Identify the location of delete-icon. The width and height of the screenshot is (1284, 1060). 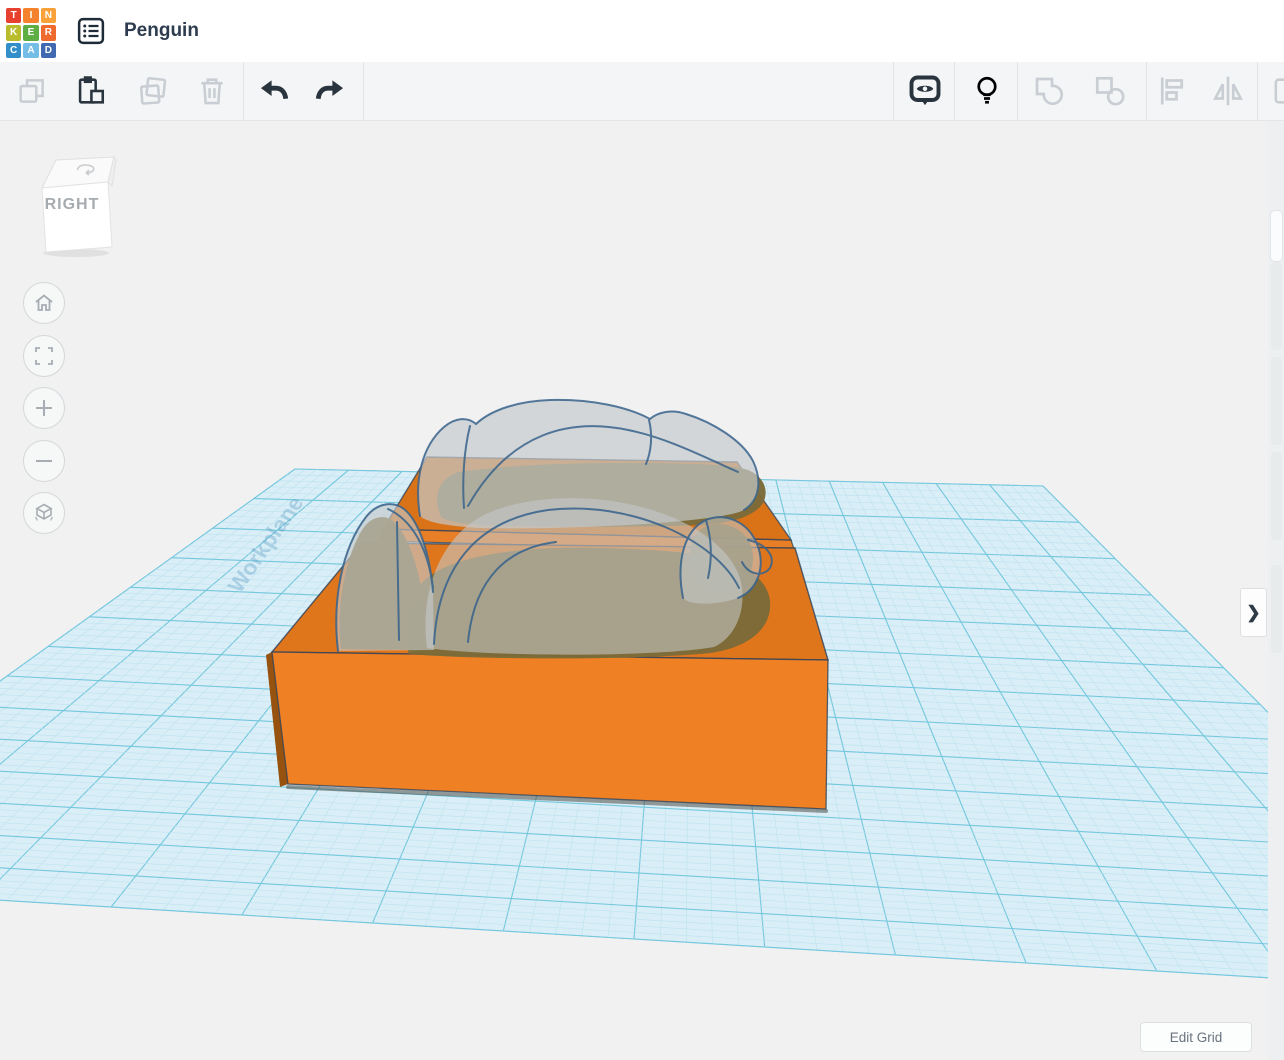
(212, 91).